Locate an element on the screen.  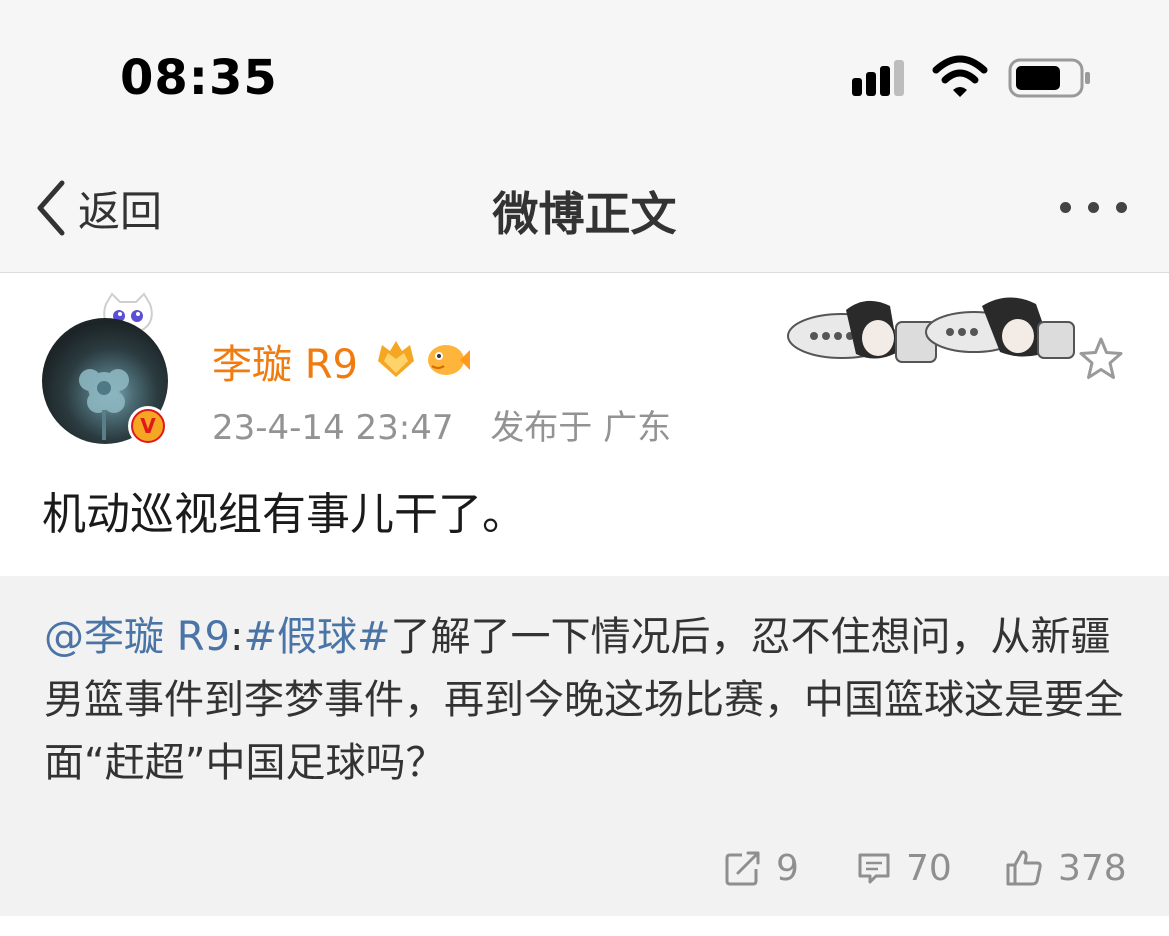
repost-icon is located at coordinates (742, 868).